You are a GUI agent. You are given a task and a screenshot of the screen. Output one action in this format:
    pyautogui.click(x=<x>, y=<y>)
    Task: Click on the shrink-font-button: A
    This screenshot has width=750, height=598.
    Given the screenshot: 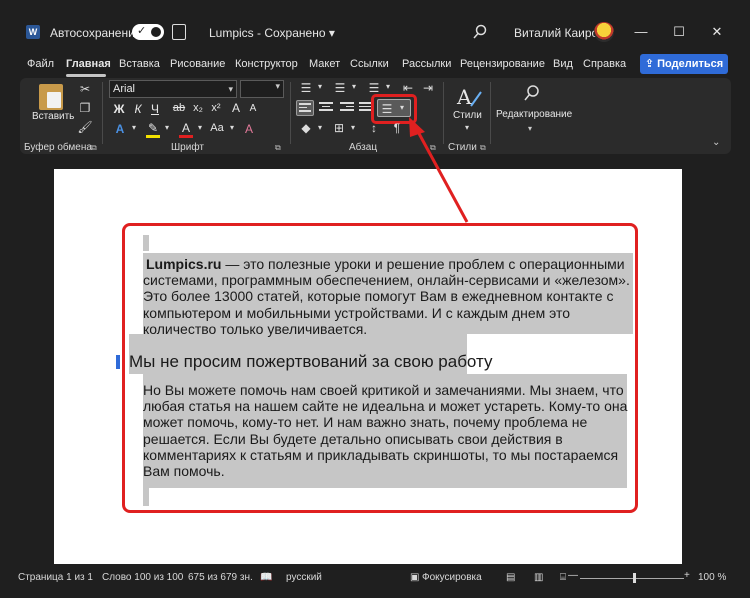 What is the action you would take?
    pyautogui.click(x=253, y=108)
    